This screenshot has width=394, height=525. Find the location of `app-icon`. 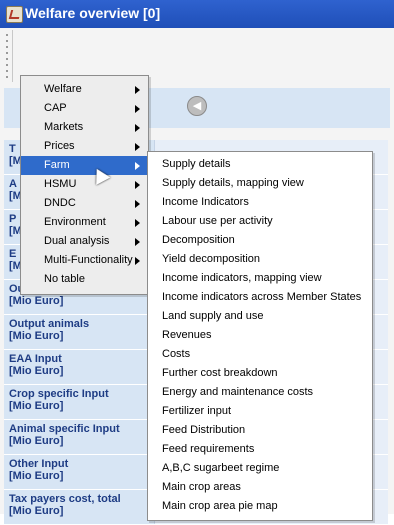

app-icon is located at coordinates (14, 14).